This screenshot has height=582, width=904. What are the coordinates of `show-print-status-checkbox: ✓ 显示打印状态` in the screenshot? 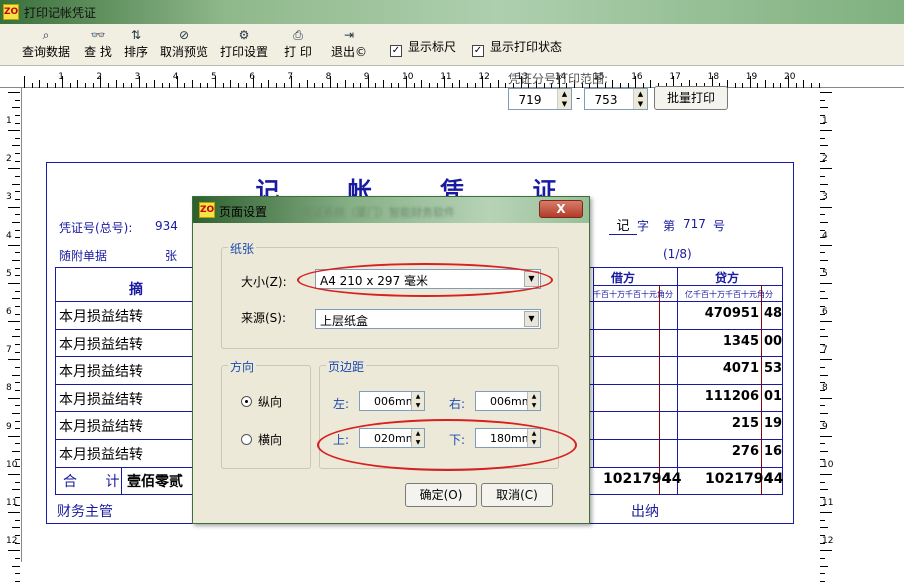 It's located at (517, 47).